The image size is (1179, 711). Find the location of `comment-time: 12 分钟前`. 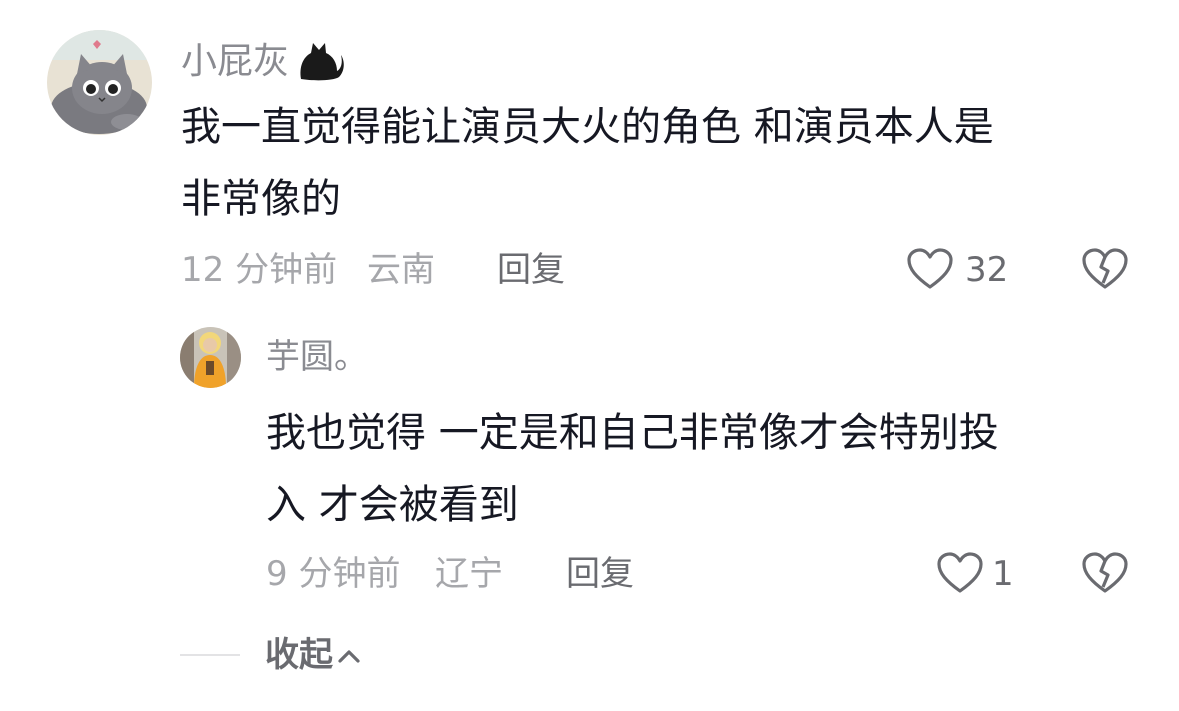

comment-time: 12 分钟前 is located at coordinates (259, 270).